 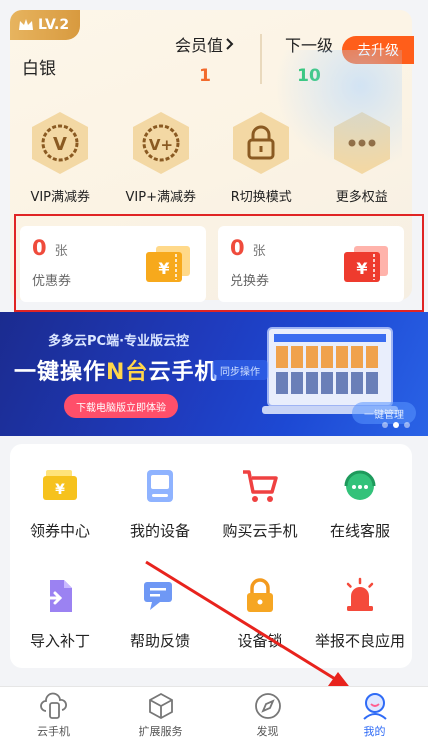 I want to click on service-coupon-center: ¥ 领券中心, so click(x=60, y=503).